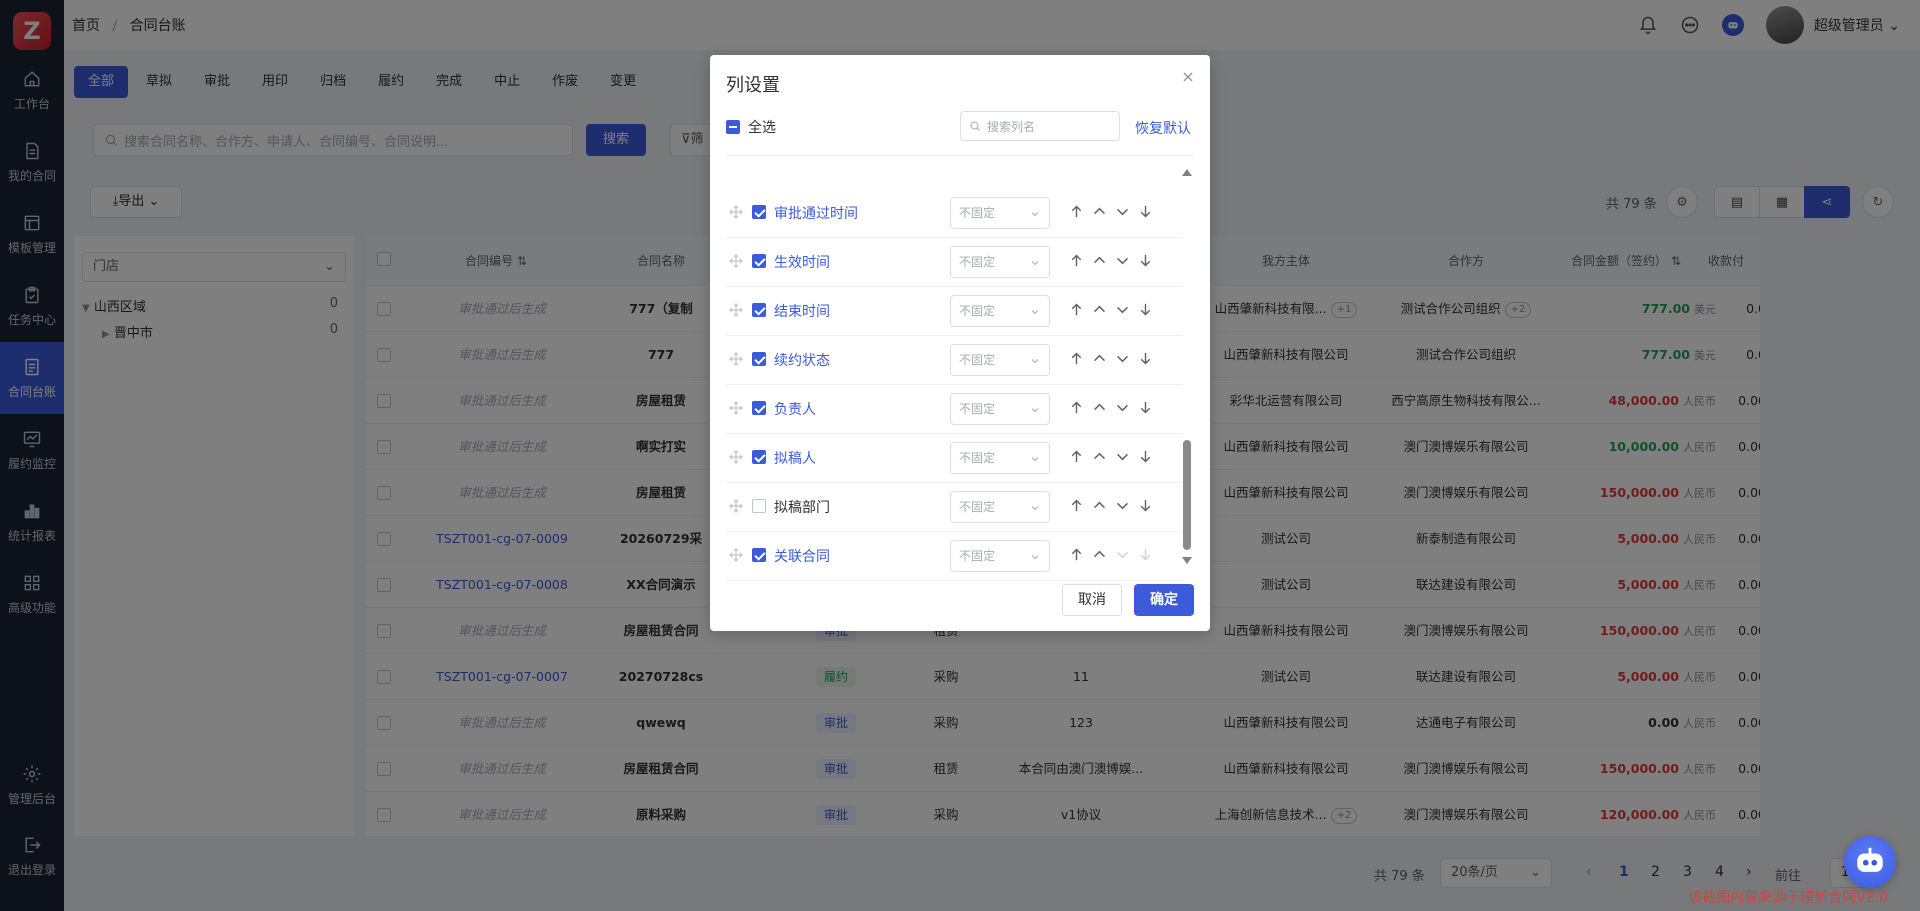  I want to click on column-name: 拟稿人, so click(795, 459).